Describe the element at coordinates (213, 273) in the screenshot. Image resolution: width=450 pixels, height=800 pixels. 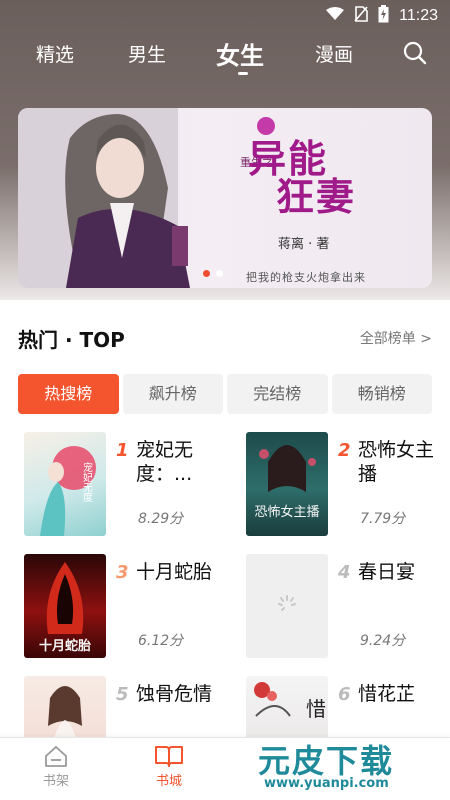
I see `banner-pagination` at that location.